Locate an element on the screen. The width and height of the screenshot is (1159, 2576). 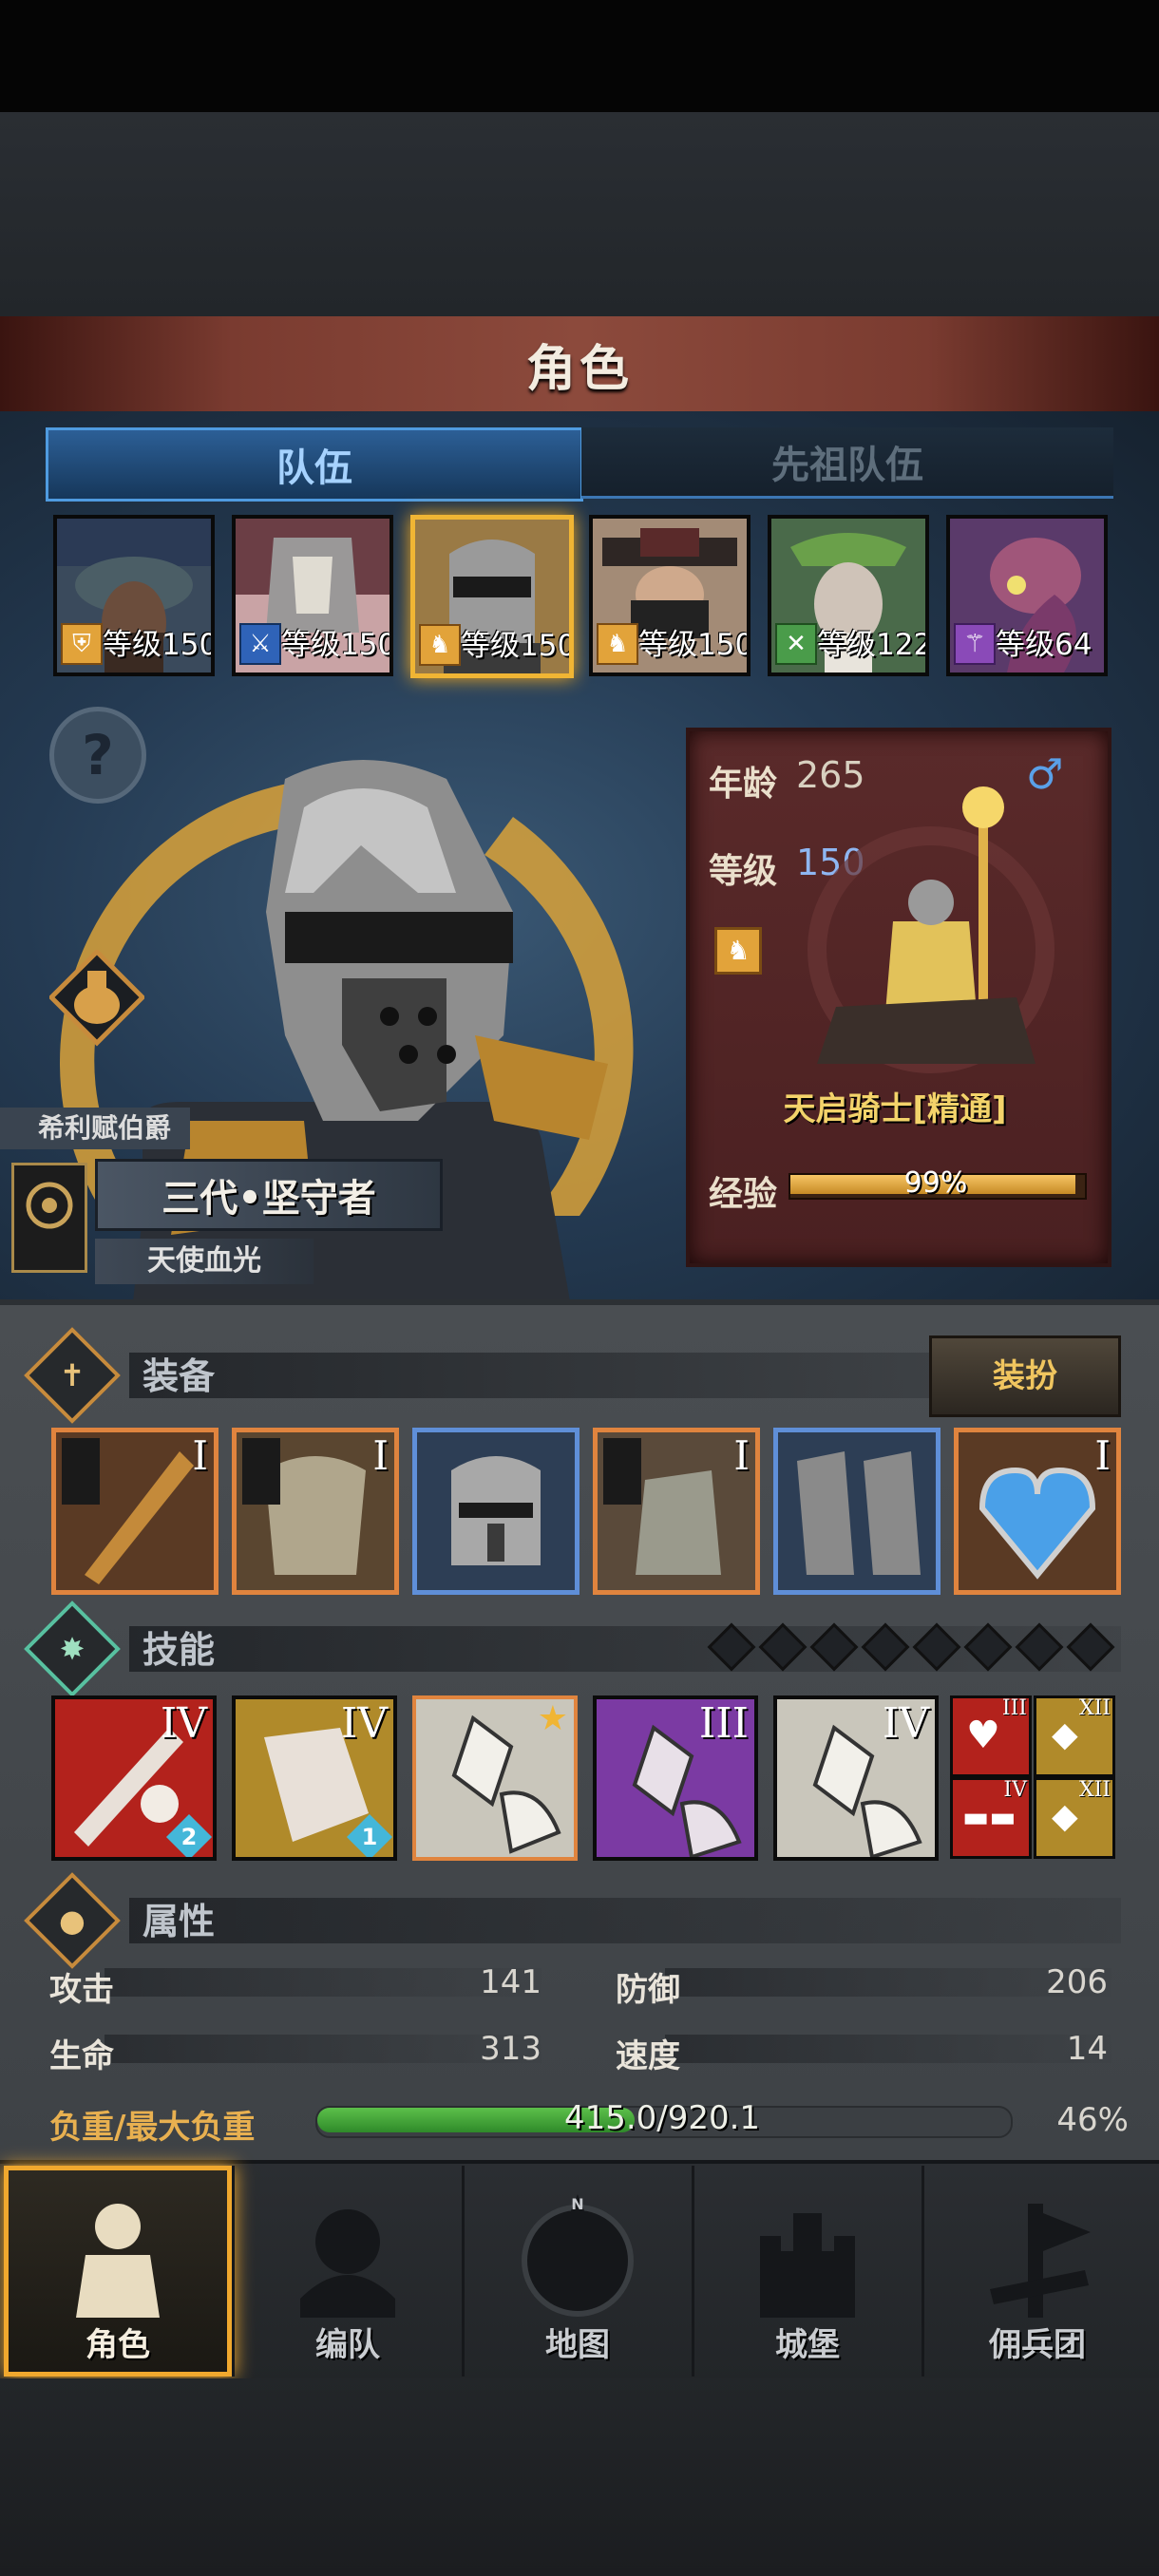
tab-ancestor-label: 先祖队伍 is located at coordinates (847, 465).